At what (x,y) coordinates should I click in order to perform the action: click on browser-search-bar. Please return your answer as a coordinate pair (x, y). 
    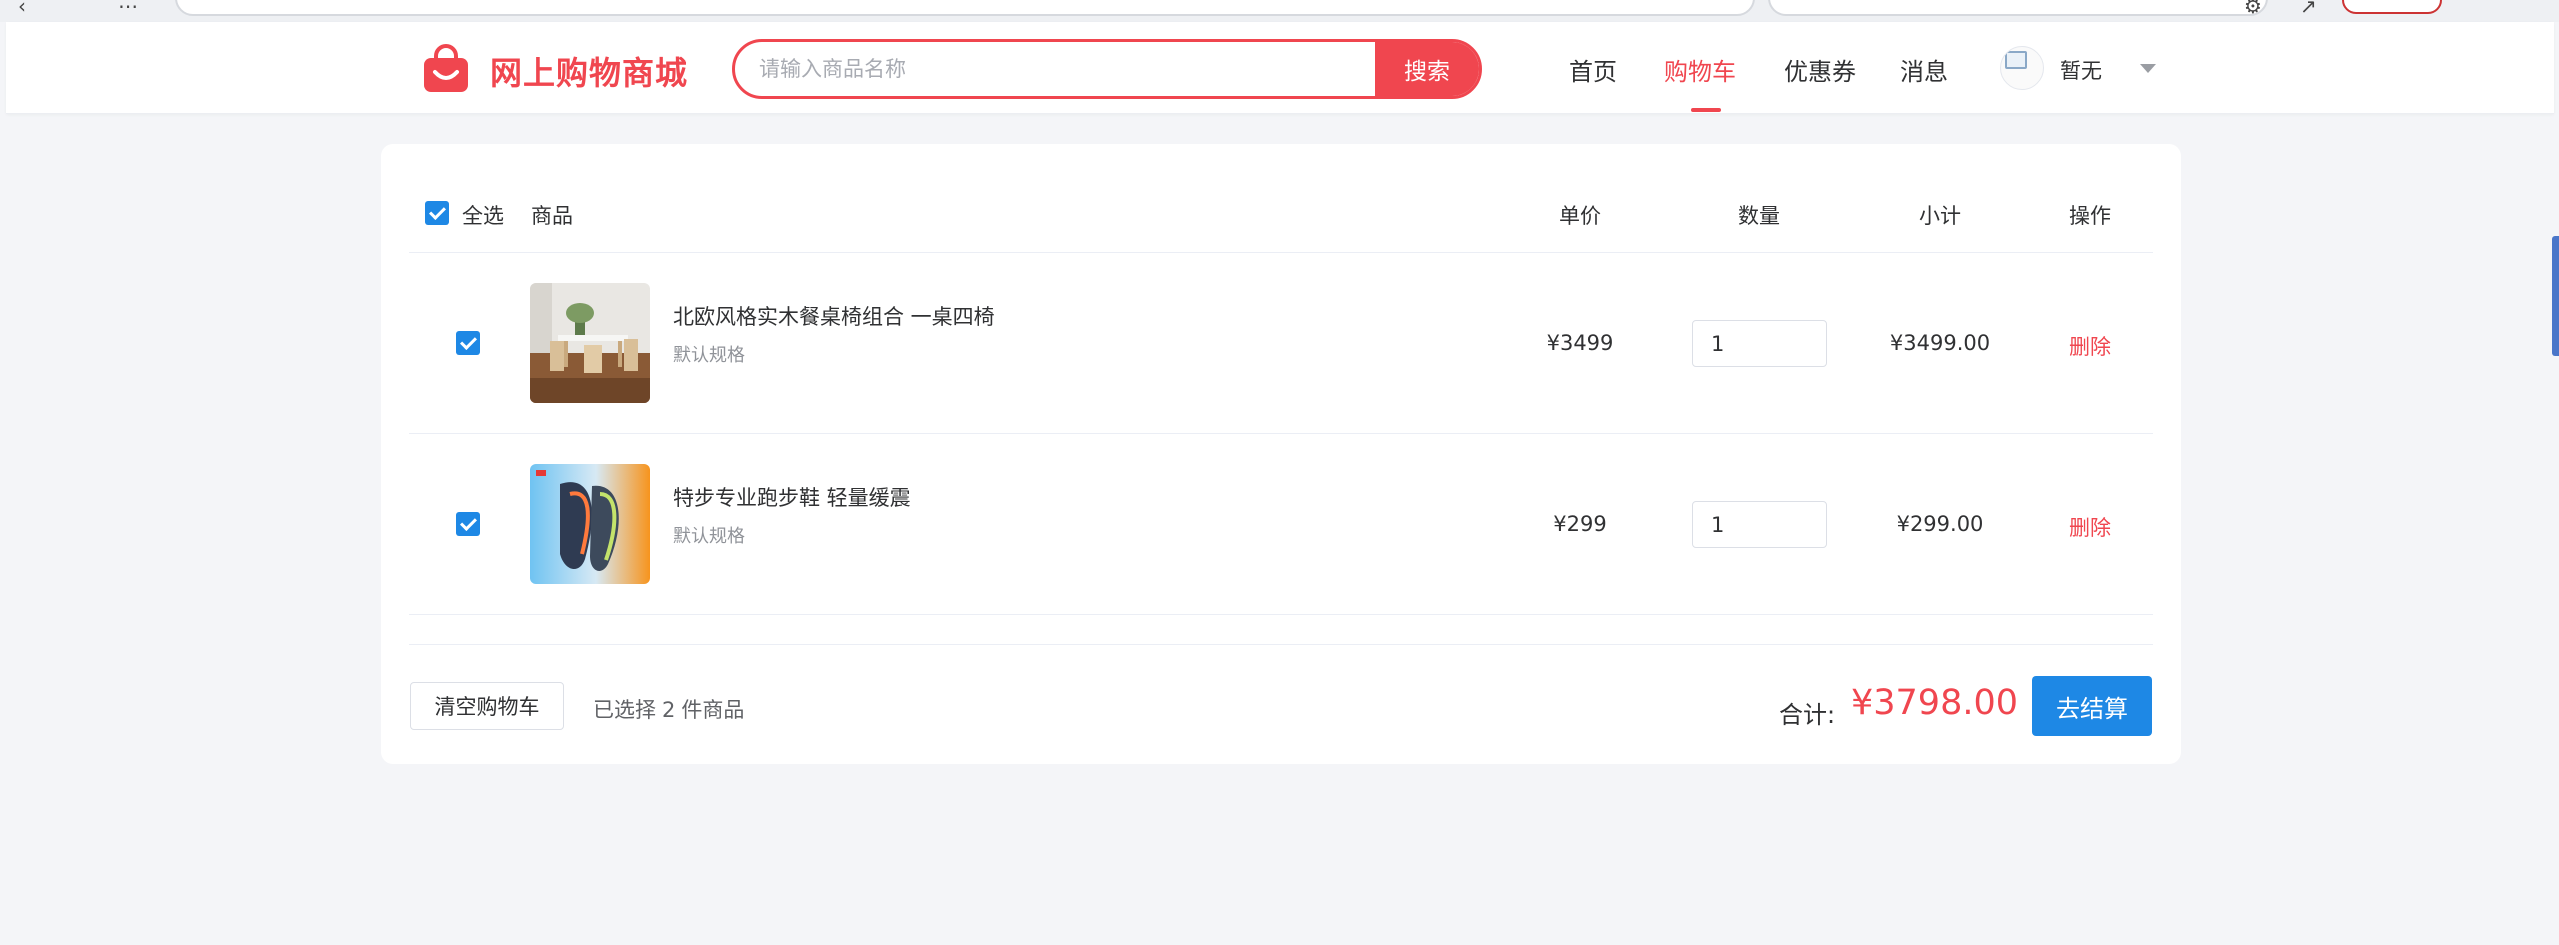
    Looking at the image, I should click on (2018, 8).